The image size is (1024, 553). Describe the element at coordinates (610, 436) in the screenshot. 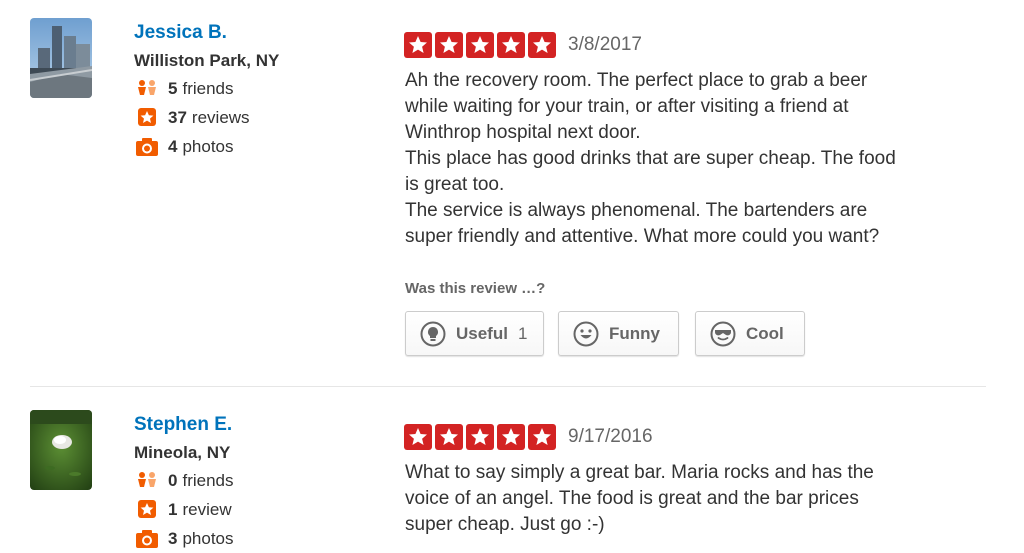

I see `review-date: 9/17/2016` at that location.